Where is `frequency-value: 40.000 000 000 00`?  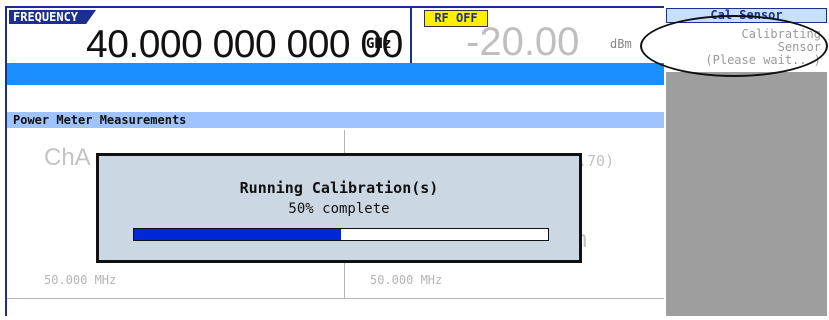 frequency-value: 40.000 000 000 00 is located at coordinates (244, 44).